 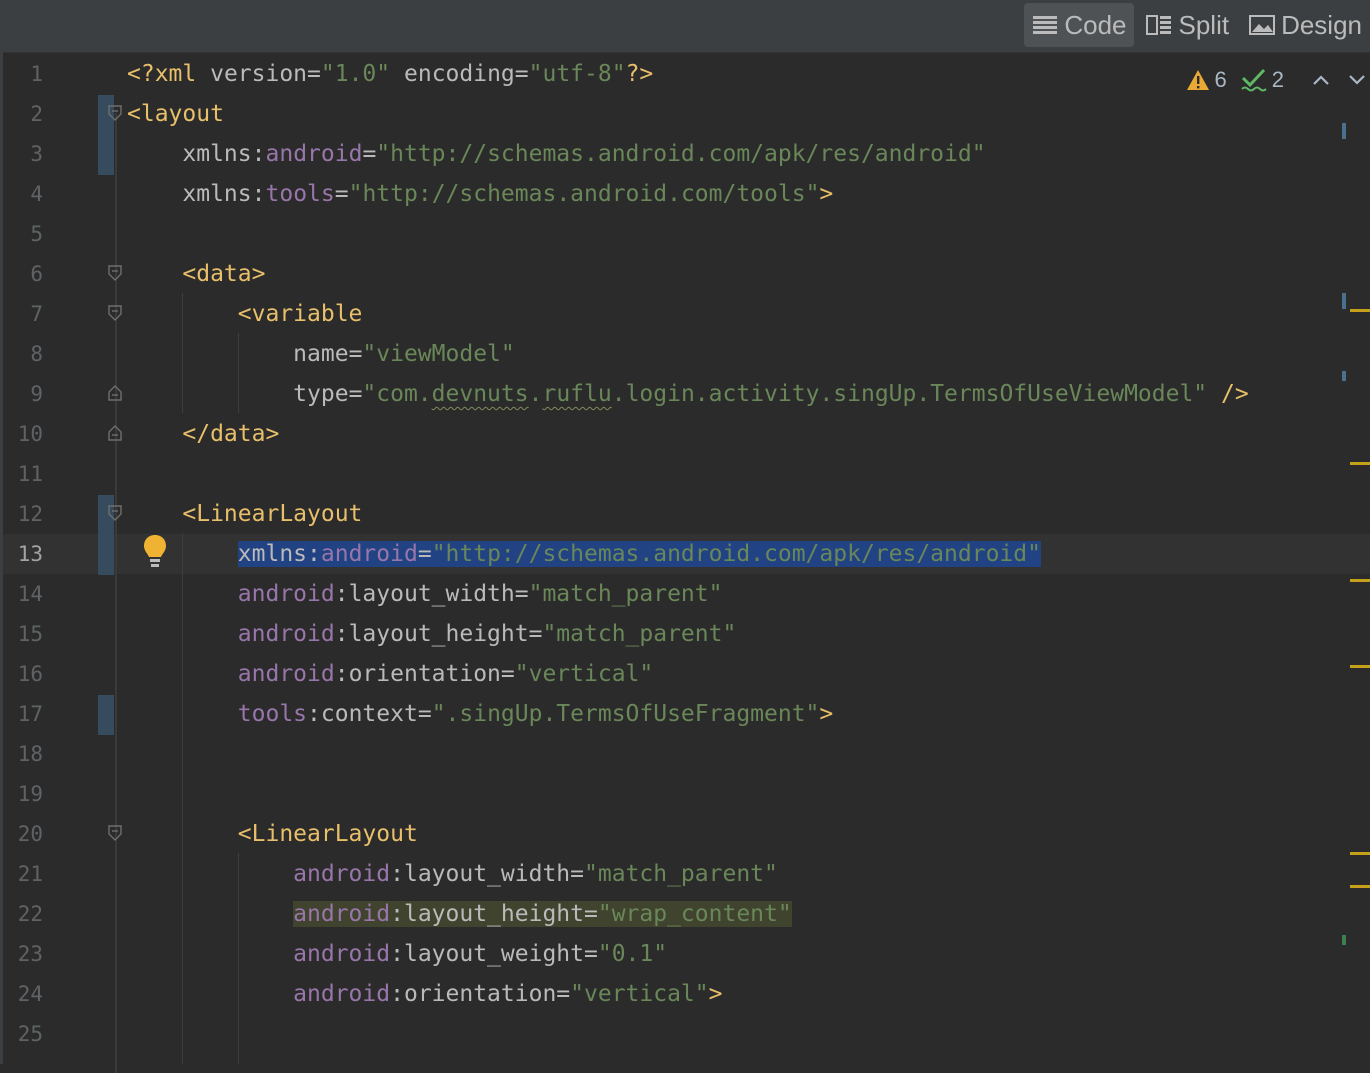 I want to click on code-line: 20 <LinearLayout, so click(x=686, y=834).